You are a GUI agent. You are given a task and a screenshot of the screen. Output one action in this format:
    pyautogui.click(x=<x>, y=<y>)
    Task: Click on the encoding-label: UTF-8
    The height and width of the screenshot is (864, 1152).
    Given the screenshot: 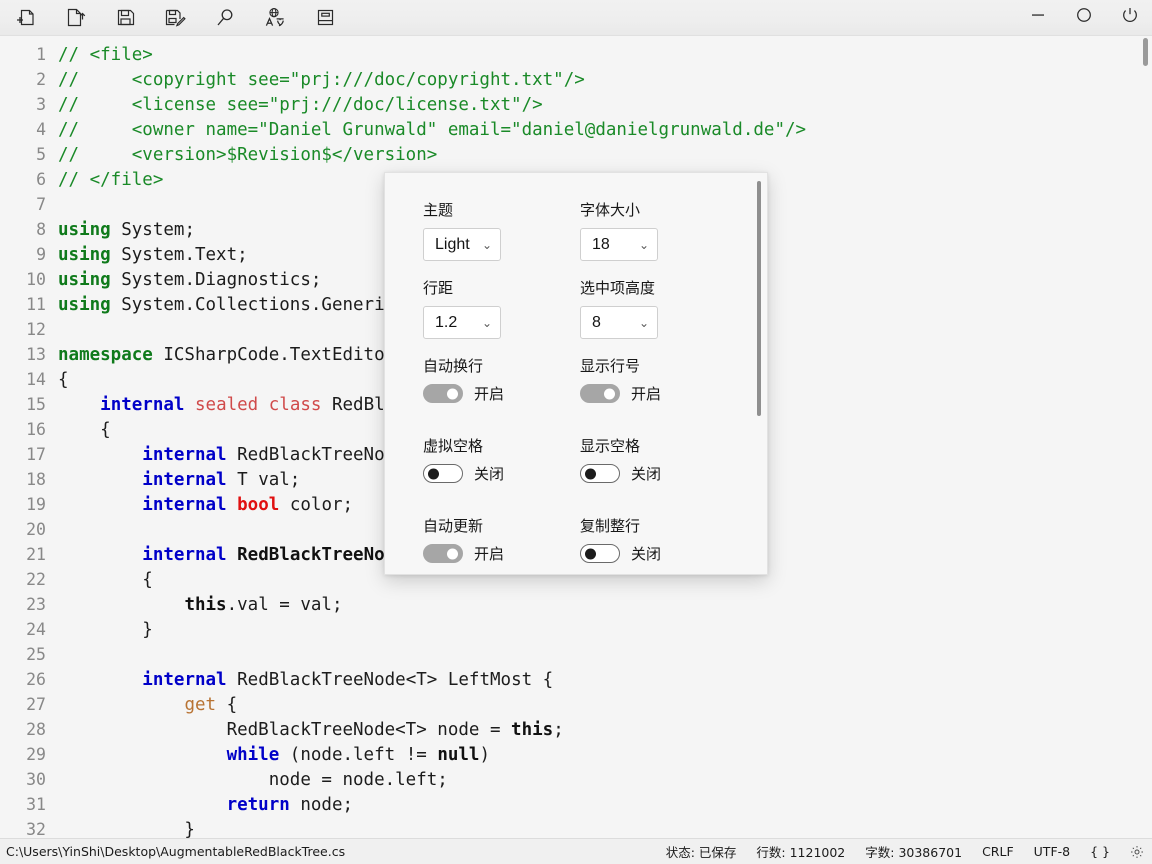 What is the action you would take?
    pyautogui.click(x=1052, y=851)
    